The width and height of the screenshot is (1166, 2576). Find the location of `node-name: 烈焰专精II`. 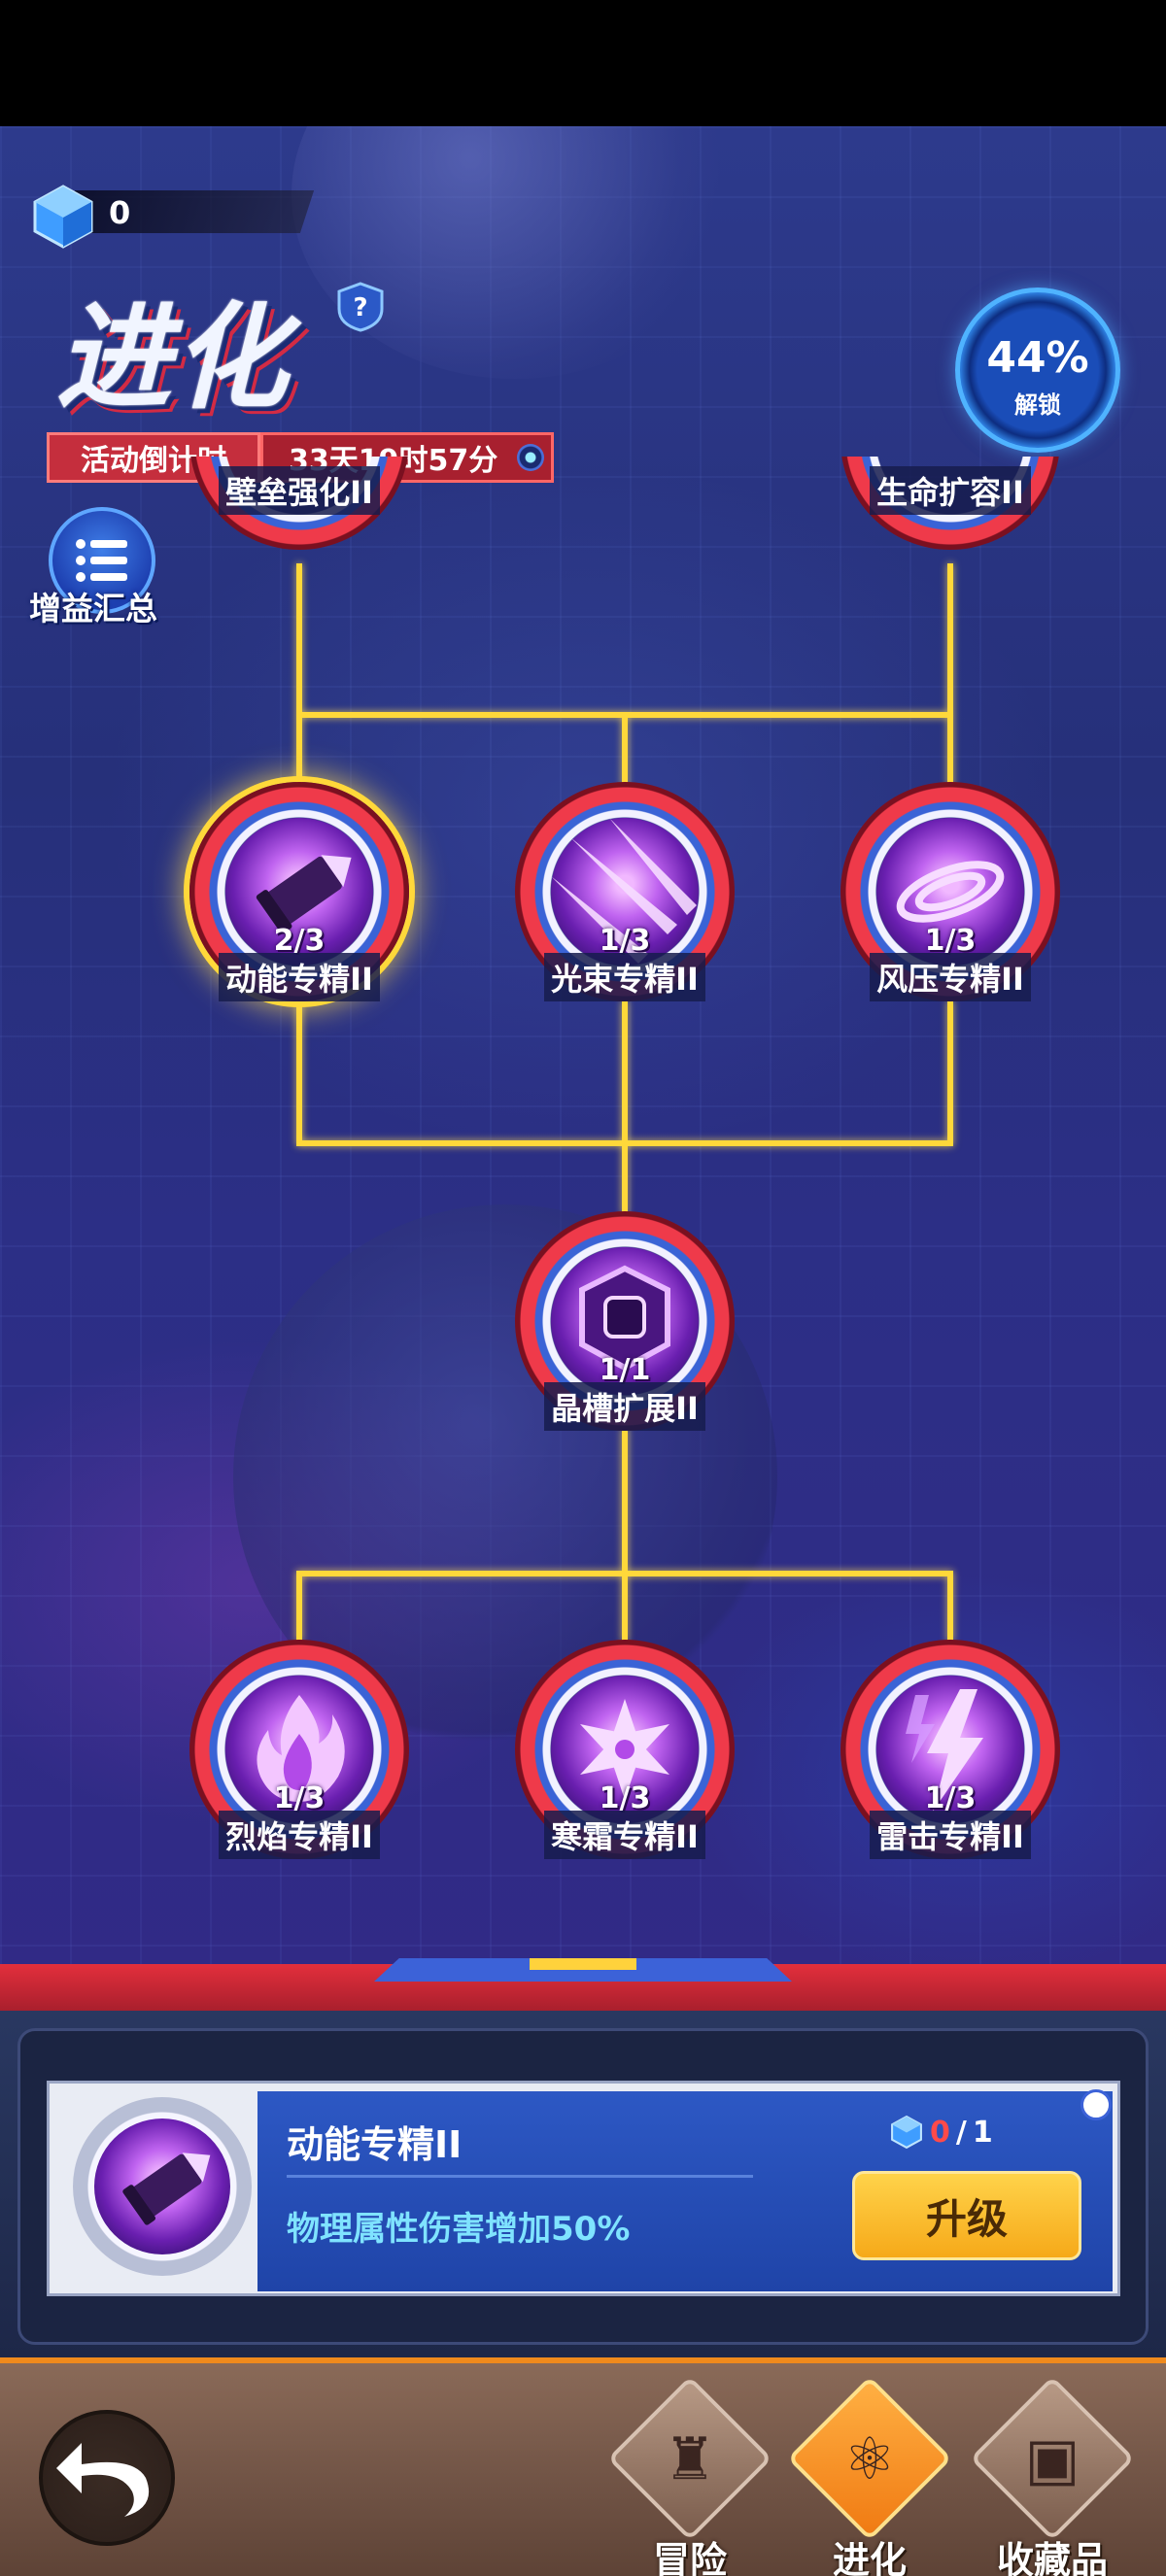

node-name: 烈焰专精II is located at coordinates (299, 1835).